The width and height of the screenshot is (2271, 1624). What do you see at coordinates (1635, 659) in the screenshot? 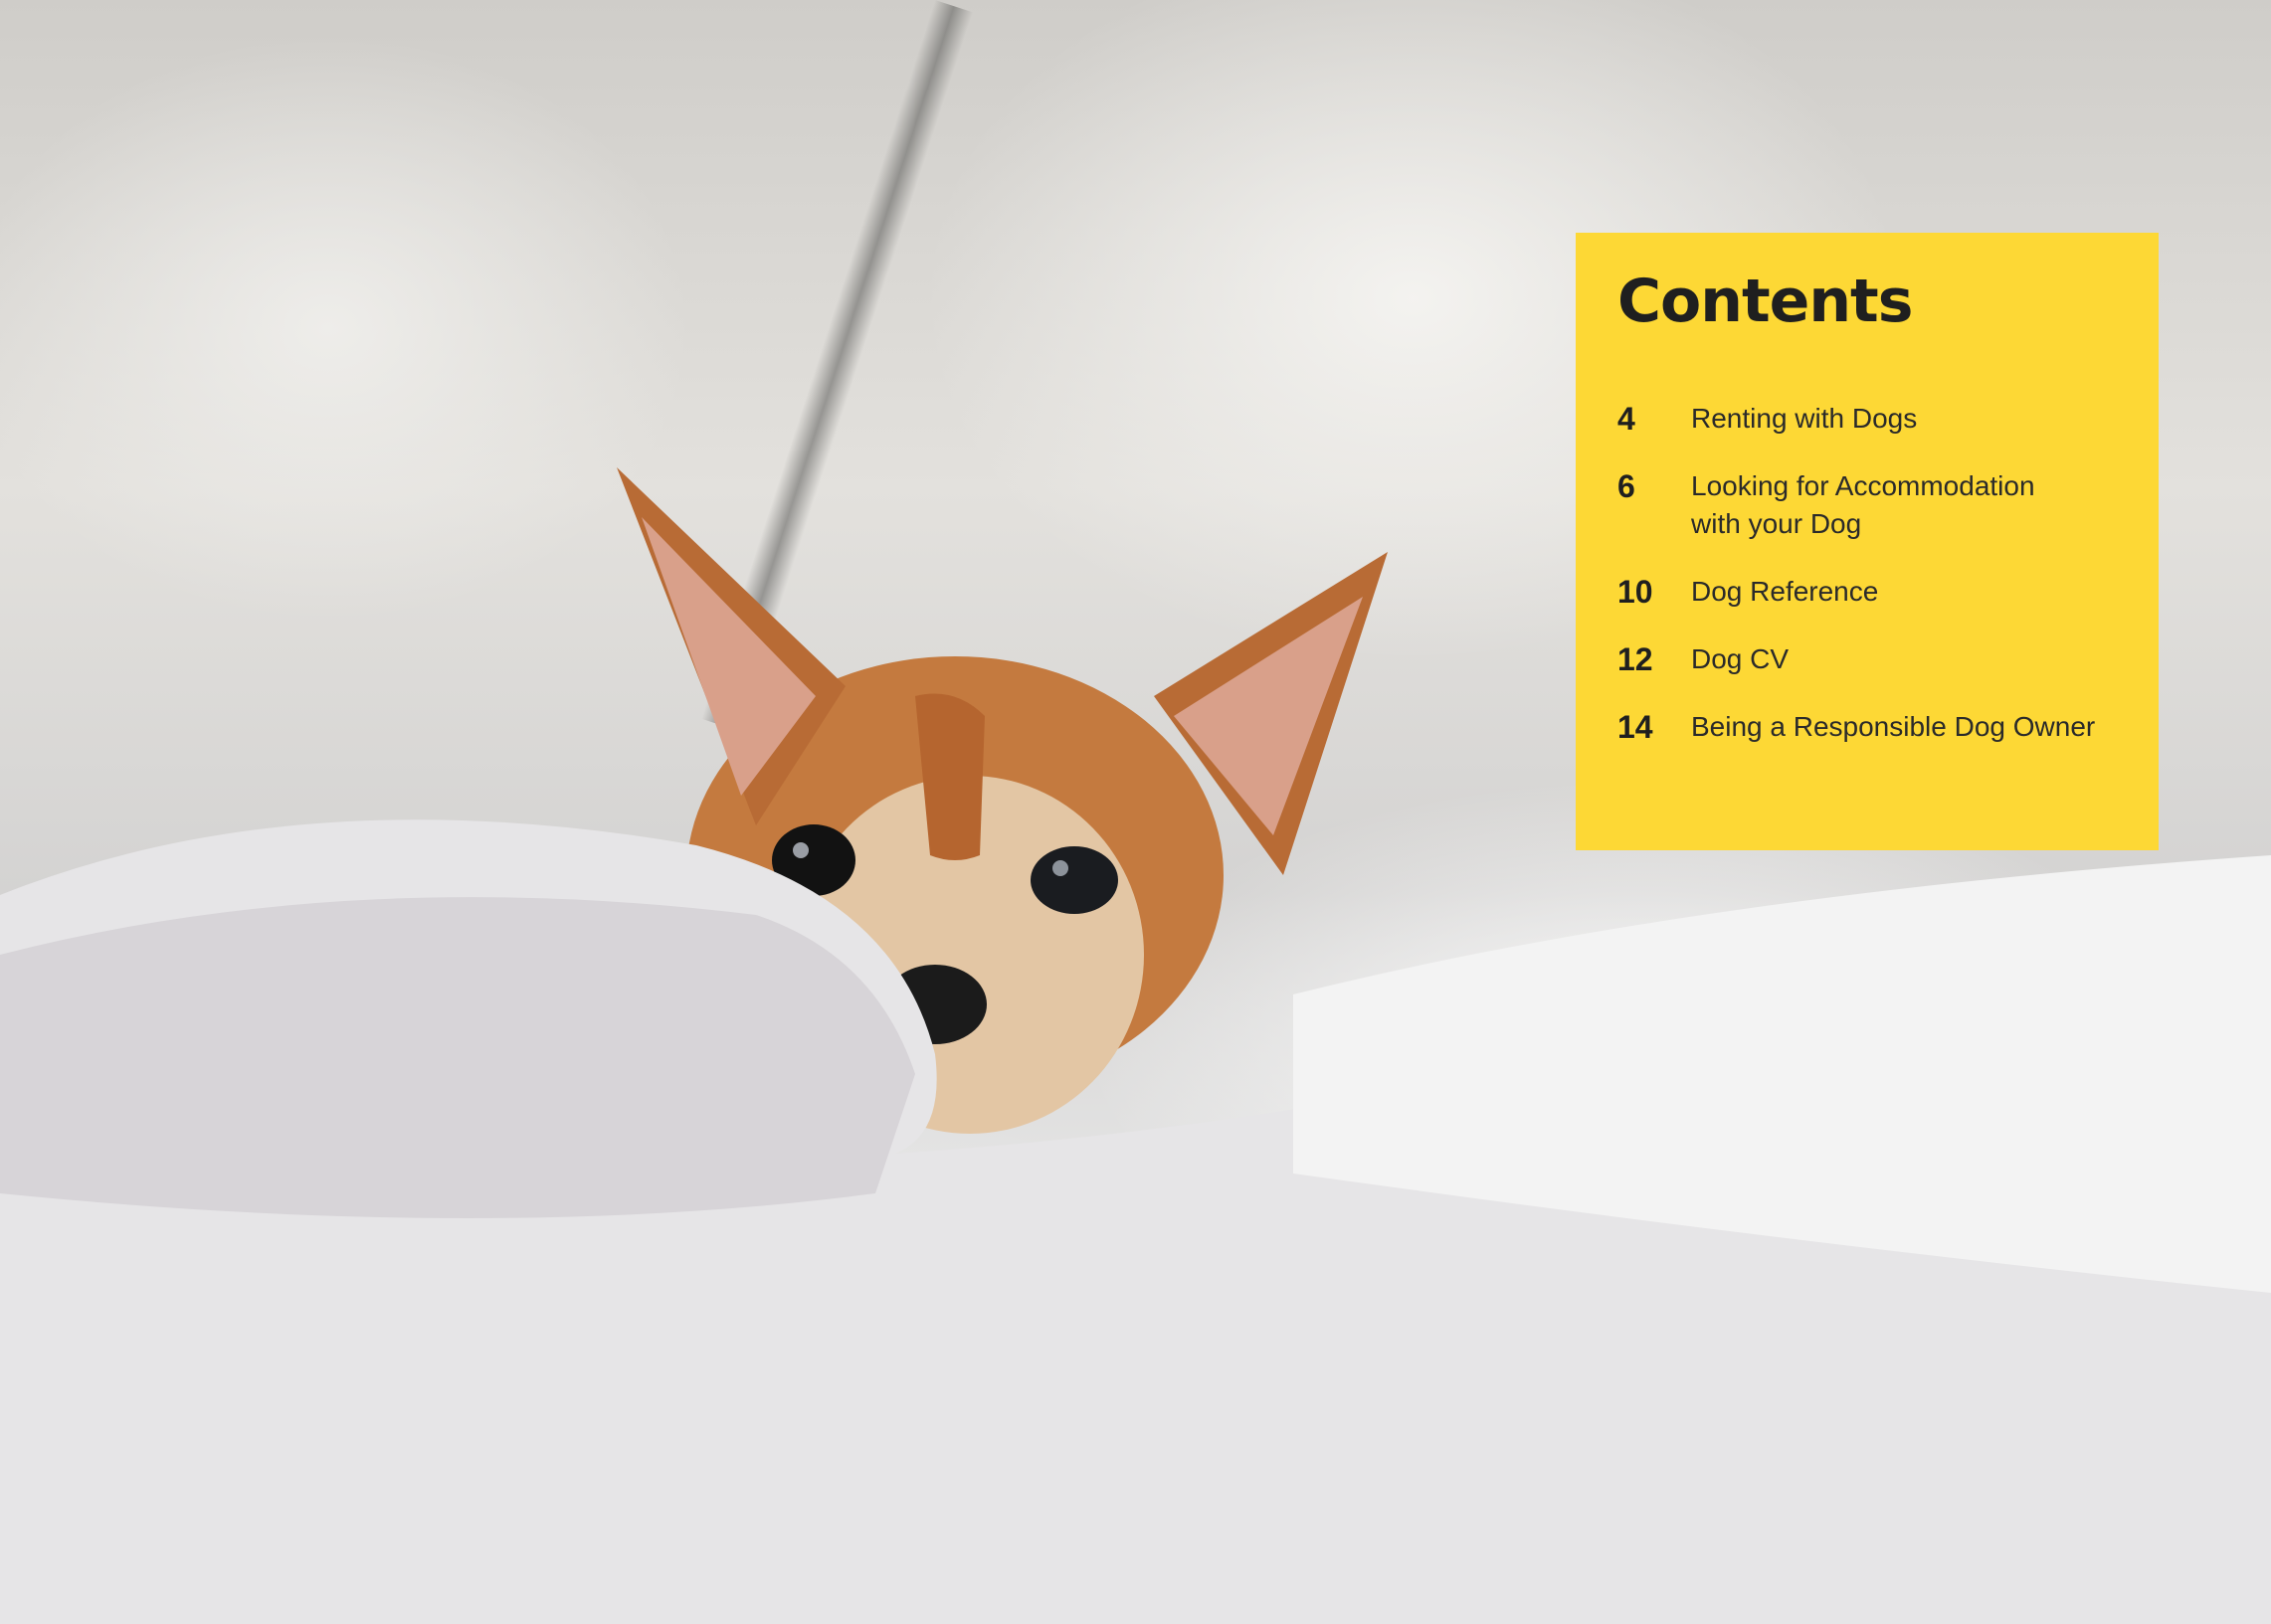
I see `contents-item-page: 12` at bounding box center [1635, 659].